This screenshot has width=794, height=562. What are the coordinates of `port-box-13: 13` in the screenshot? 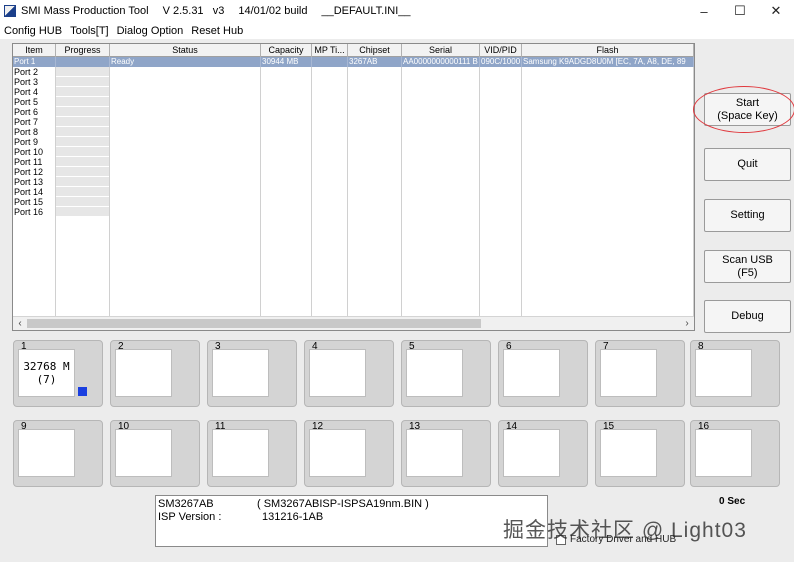 It's located at (446, 453).